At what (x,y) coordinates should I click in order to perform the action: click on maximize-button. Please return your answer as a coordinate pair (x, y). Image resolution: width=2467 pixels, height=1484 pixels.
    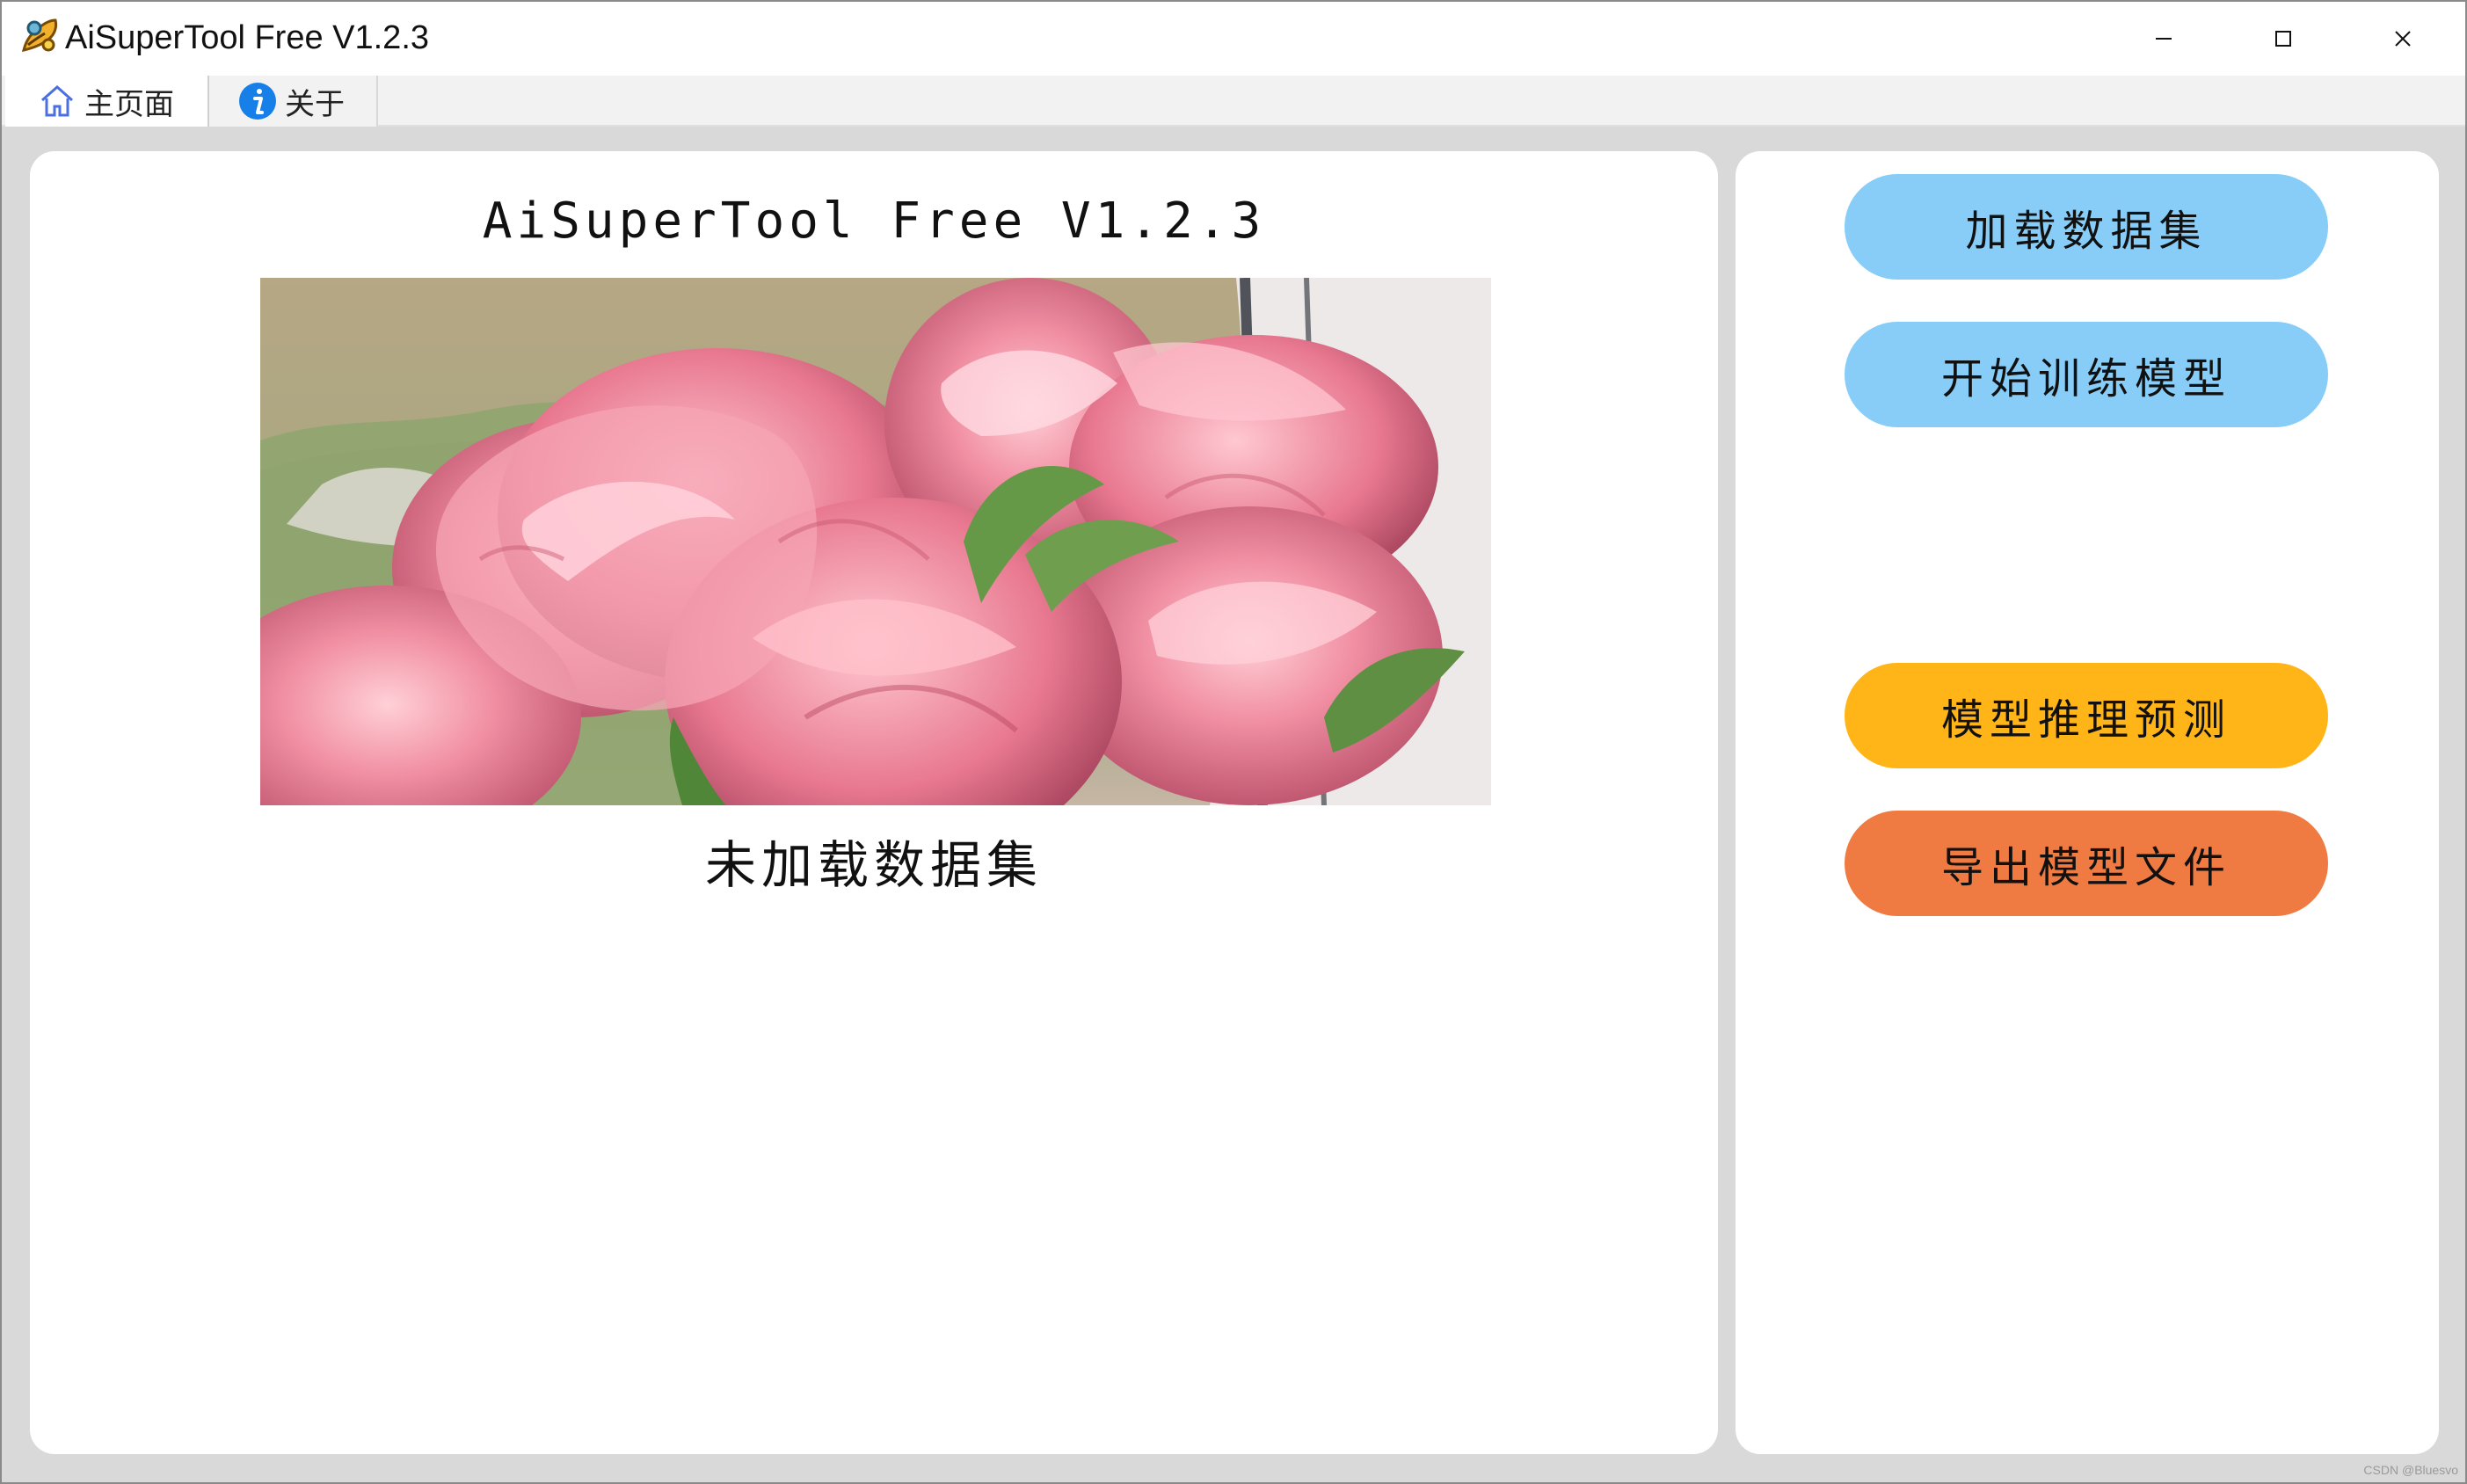
    Looking at the image, I should click on (2283, 39).